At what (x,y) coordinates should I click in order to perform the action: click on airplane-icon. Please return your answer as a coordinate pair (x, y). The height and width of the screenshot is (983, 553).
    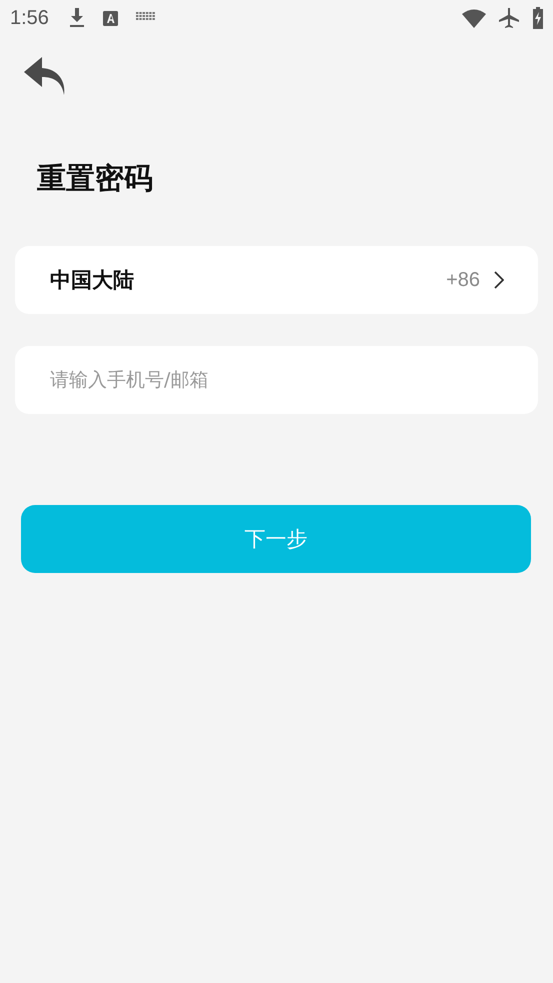
    Looking at the image, I should click on (509, 18).